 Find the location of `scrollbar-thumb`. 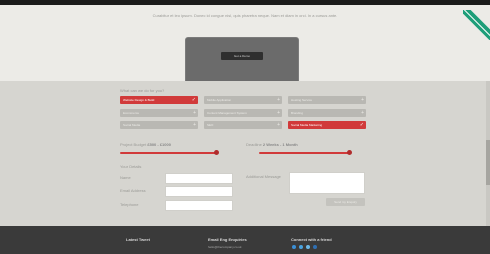

scrollbar-thumb is located at coordinates (488, 162).